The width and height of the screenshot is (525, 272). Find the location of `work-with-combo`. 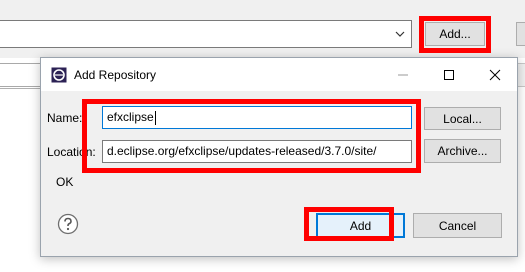

work-with-combo is located at coordinates (206, 34).